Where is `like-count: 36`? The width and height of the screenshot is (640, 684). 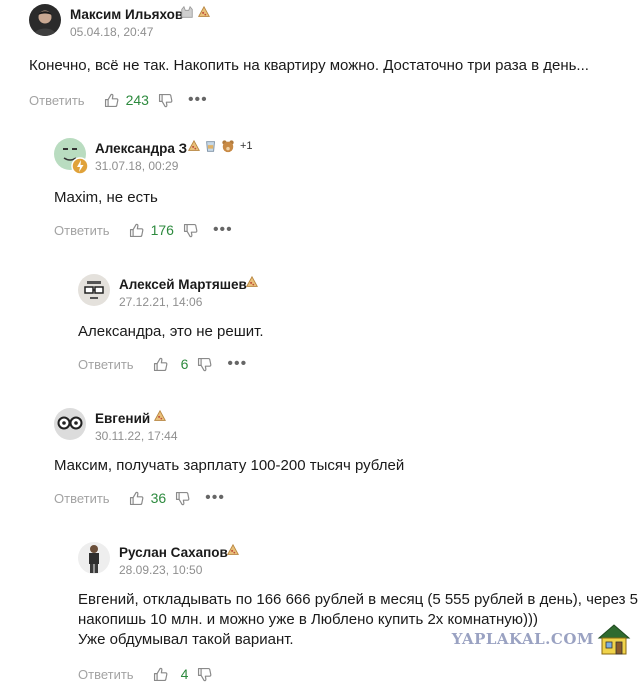 like-count: 36 is located at coordinates (158, 498).